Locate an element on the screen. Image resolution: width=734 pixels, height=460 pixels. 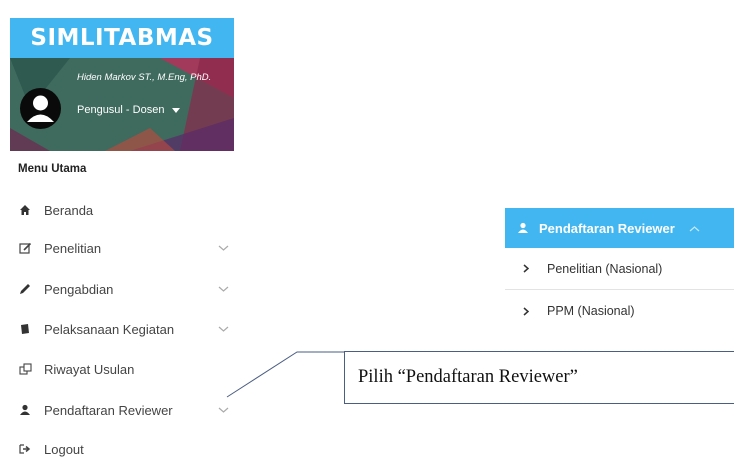
dropdown-header-pendaftaran-reviewer: Pendaftaran Reviewer is located at coordinates (619, 228).